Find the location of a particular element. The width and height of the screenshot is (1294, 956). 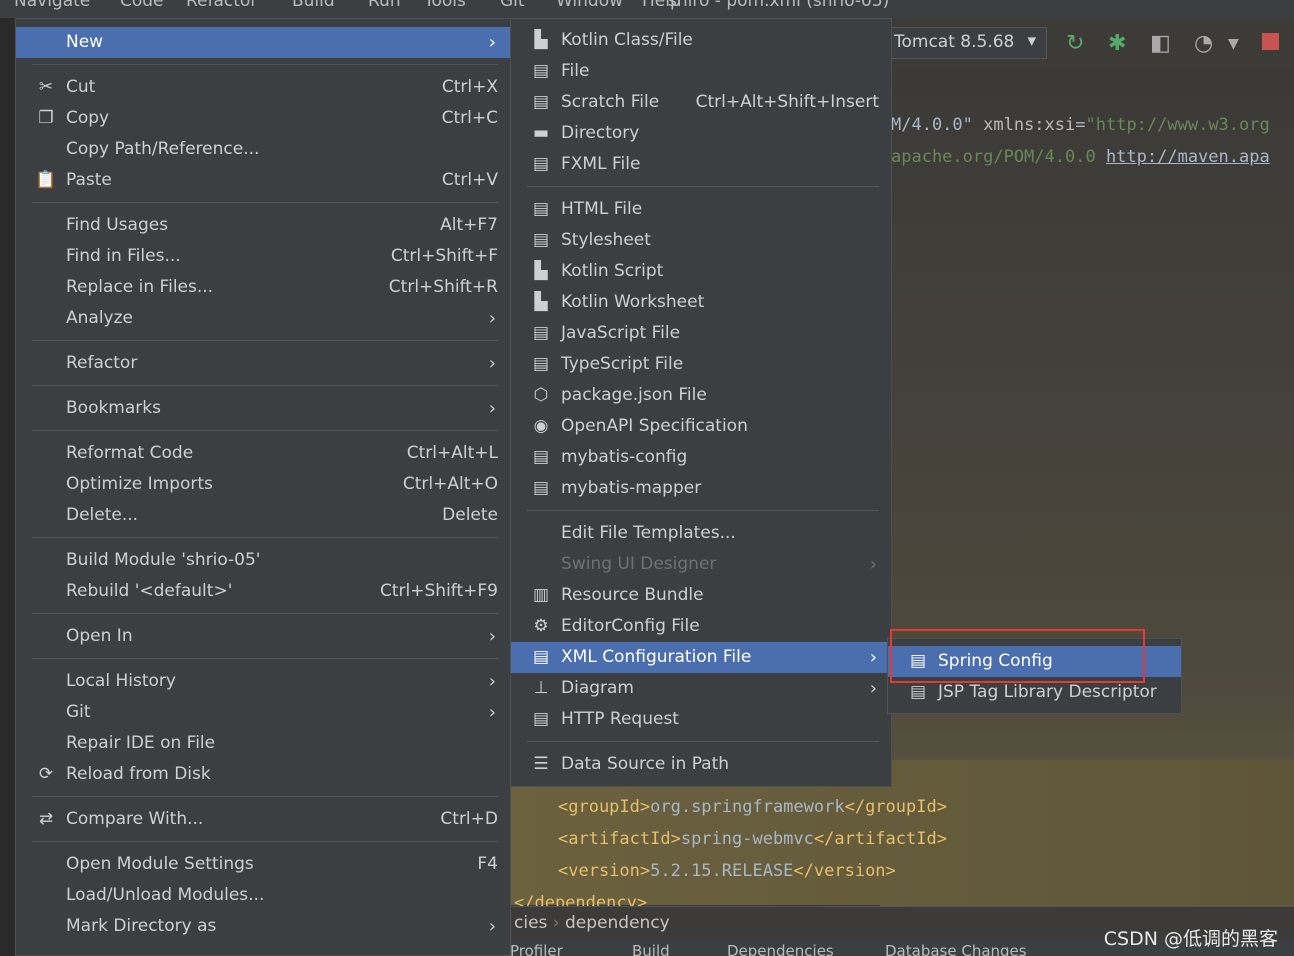

menu-item-kotlin-script: ▙ Kotlin Script is located at coordinates (701, 271).